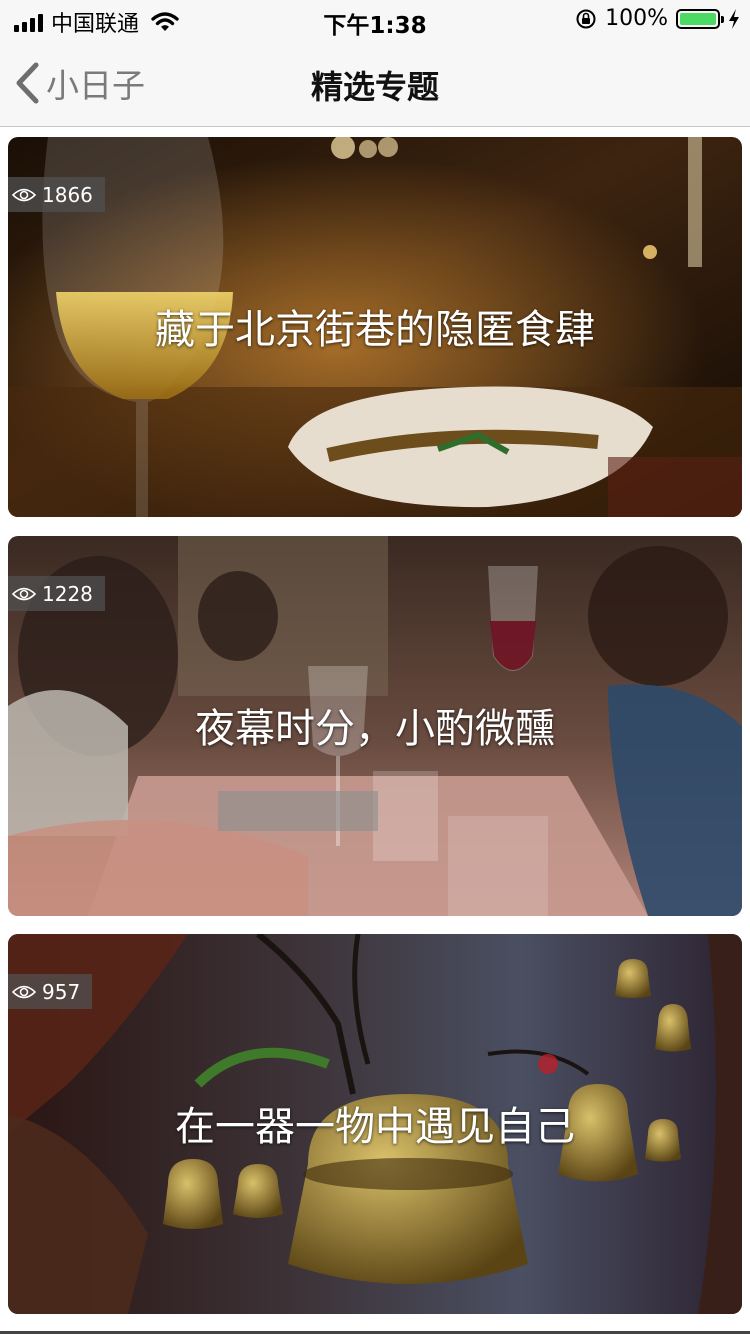  I want to click on battery-fill, so click(698, 18).